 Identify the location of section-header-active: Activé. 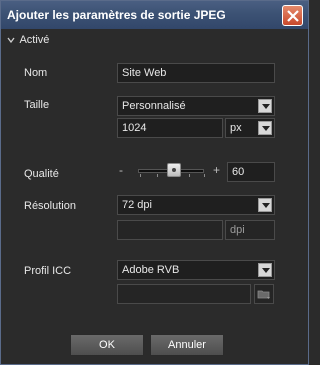
(28, 40).